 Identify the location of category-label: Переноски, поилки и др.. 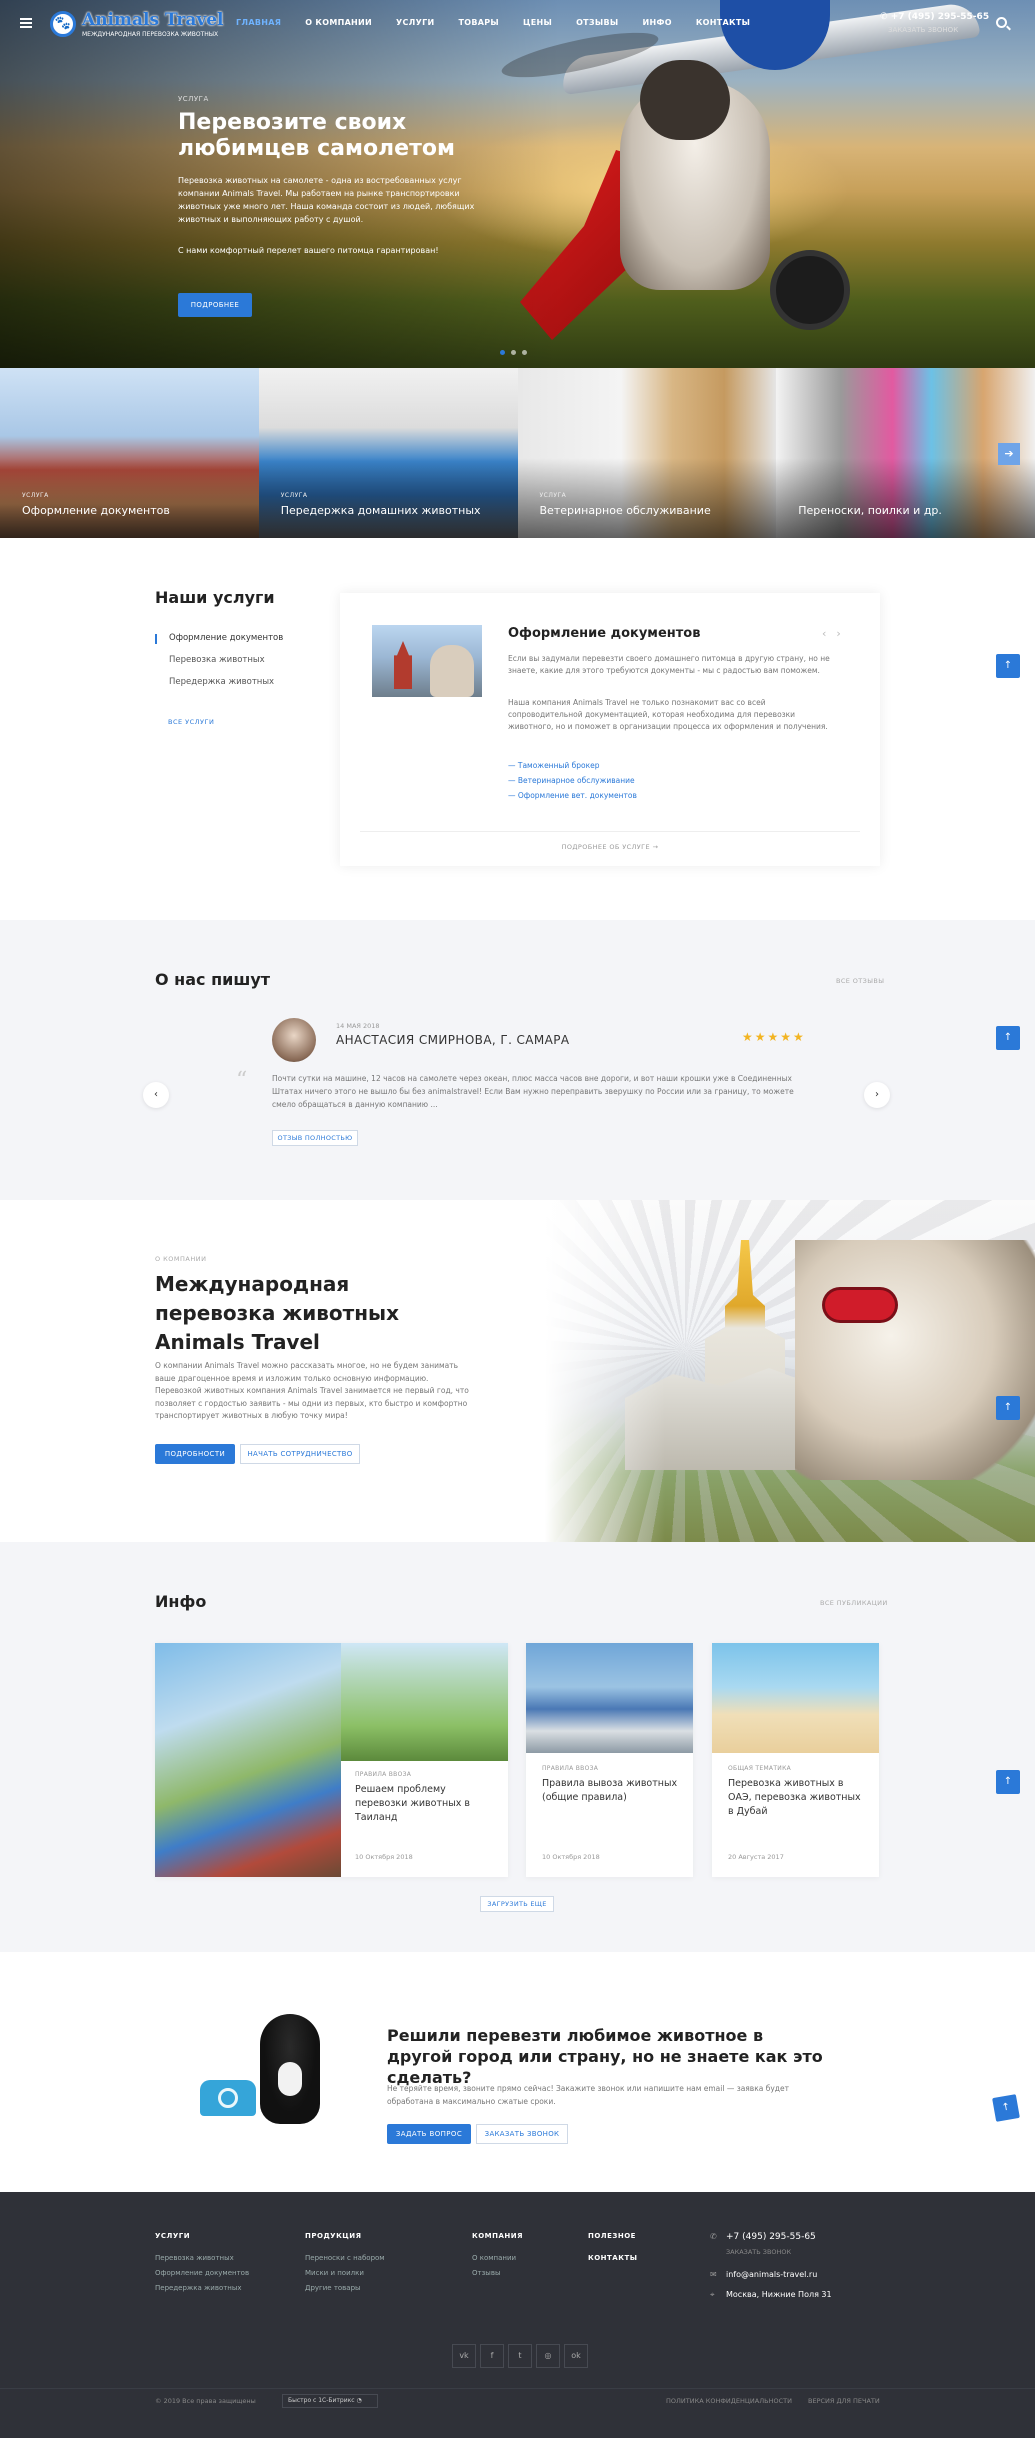
(870, 510).